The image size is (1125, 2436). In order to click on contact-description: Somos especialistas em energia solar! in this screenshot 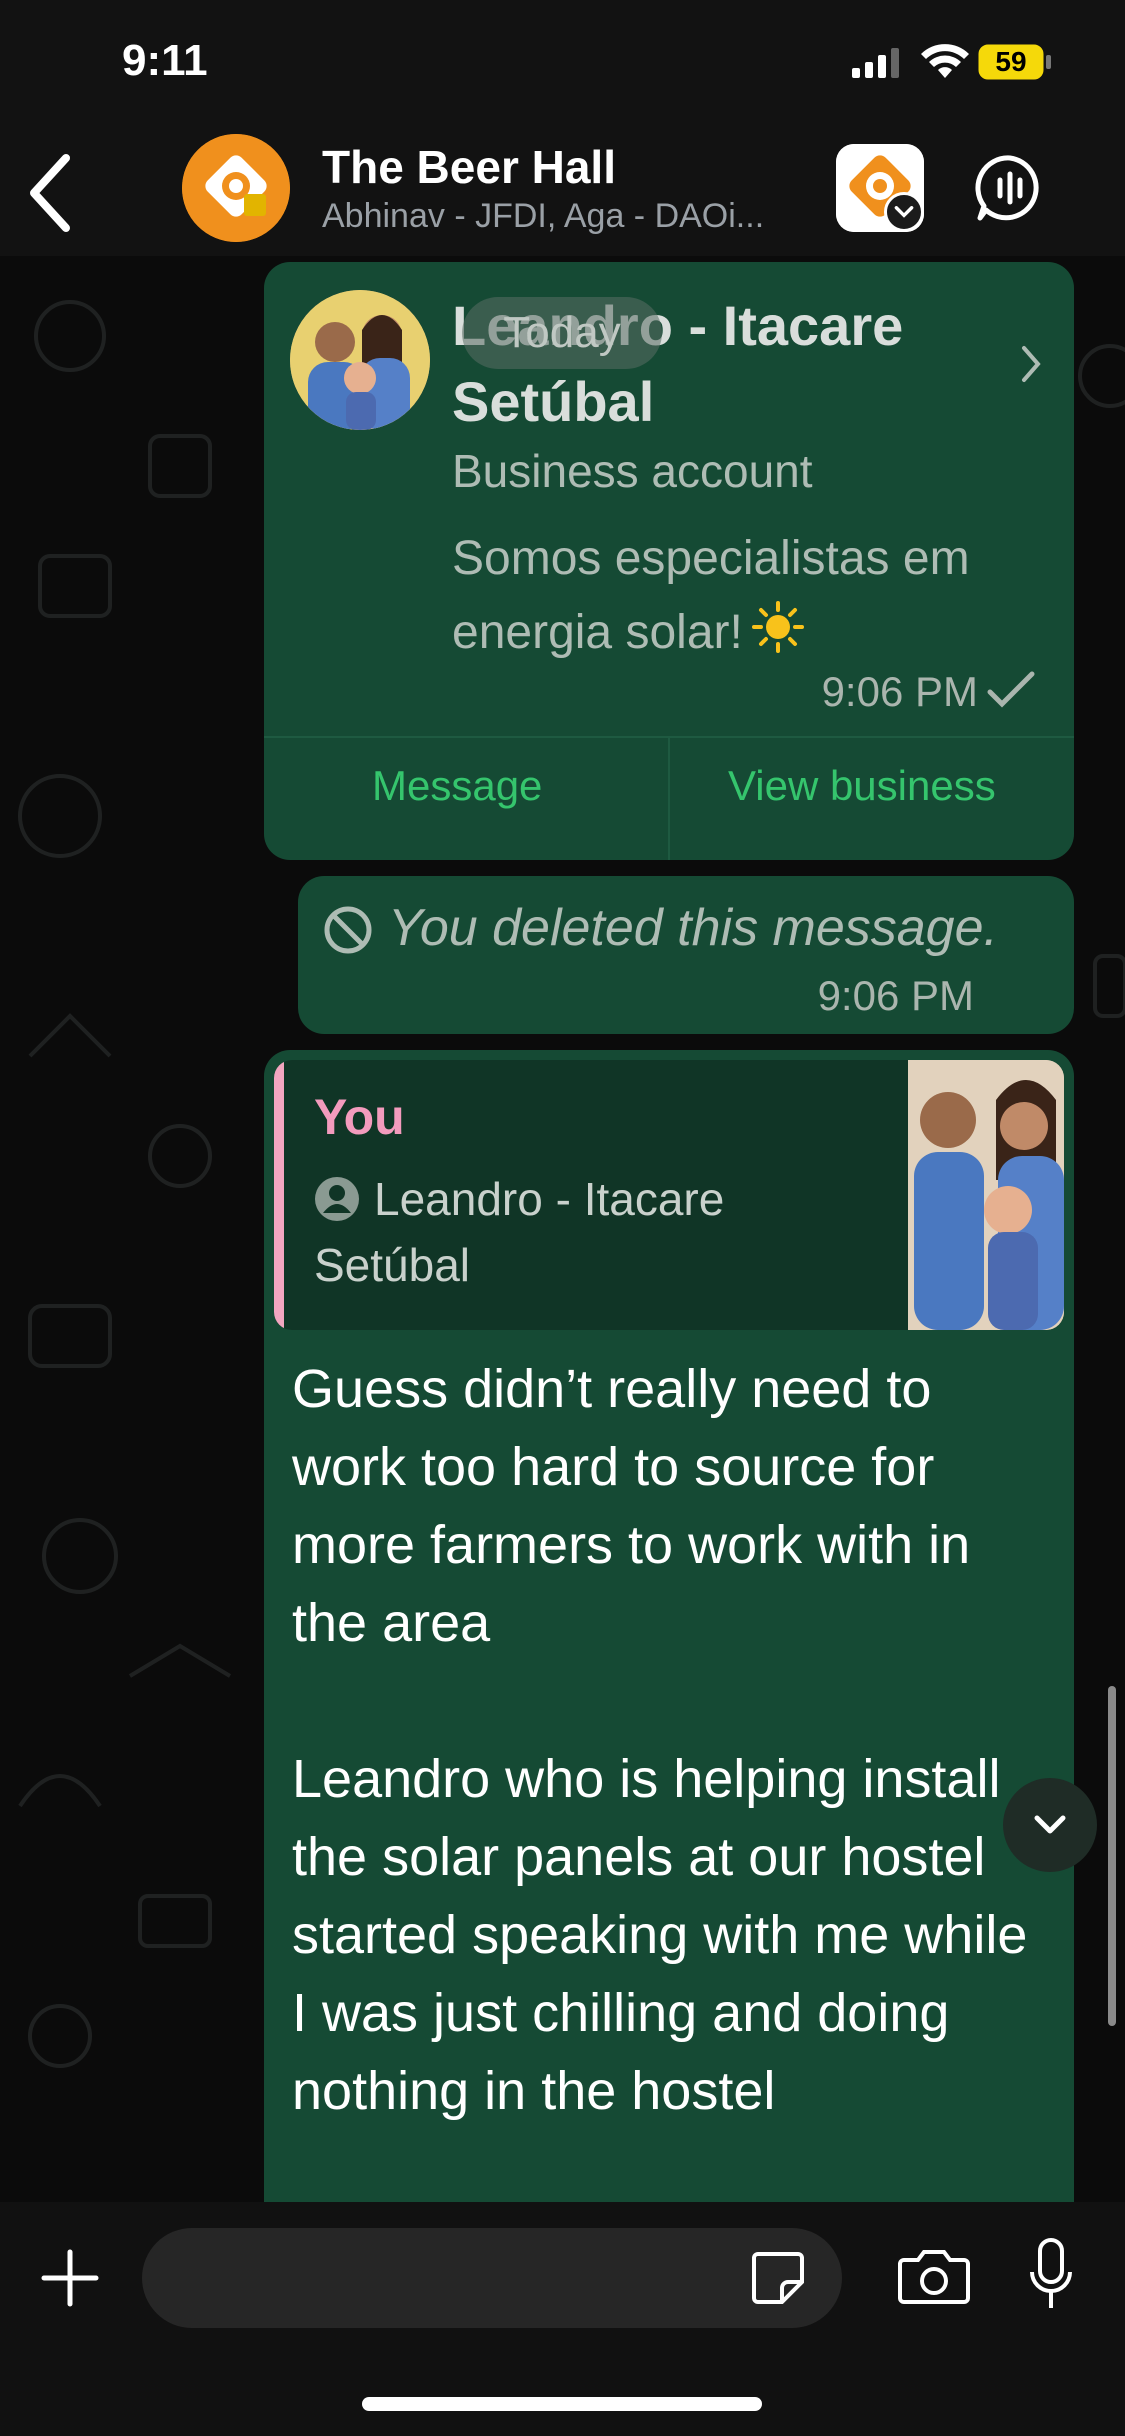, I will do `click(722, 596)`.